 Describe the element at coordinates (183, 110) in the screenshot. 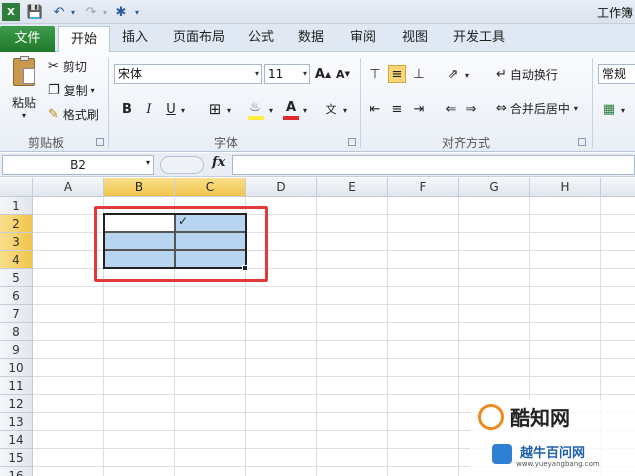

I see `underline-dropdown-icon: ▾` at that location.